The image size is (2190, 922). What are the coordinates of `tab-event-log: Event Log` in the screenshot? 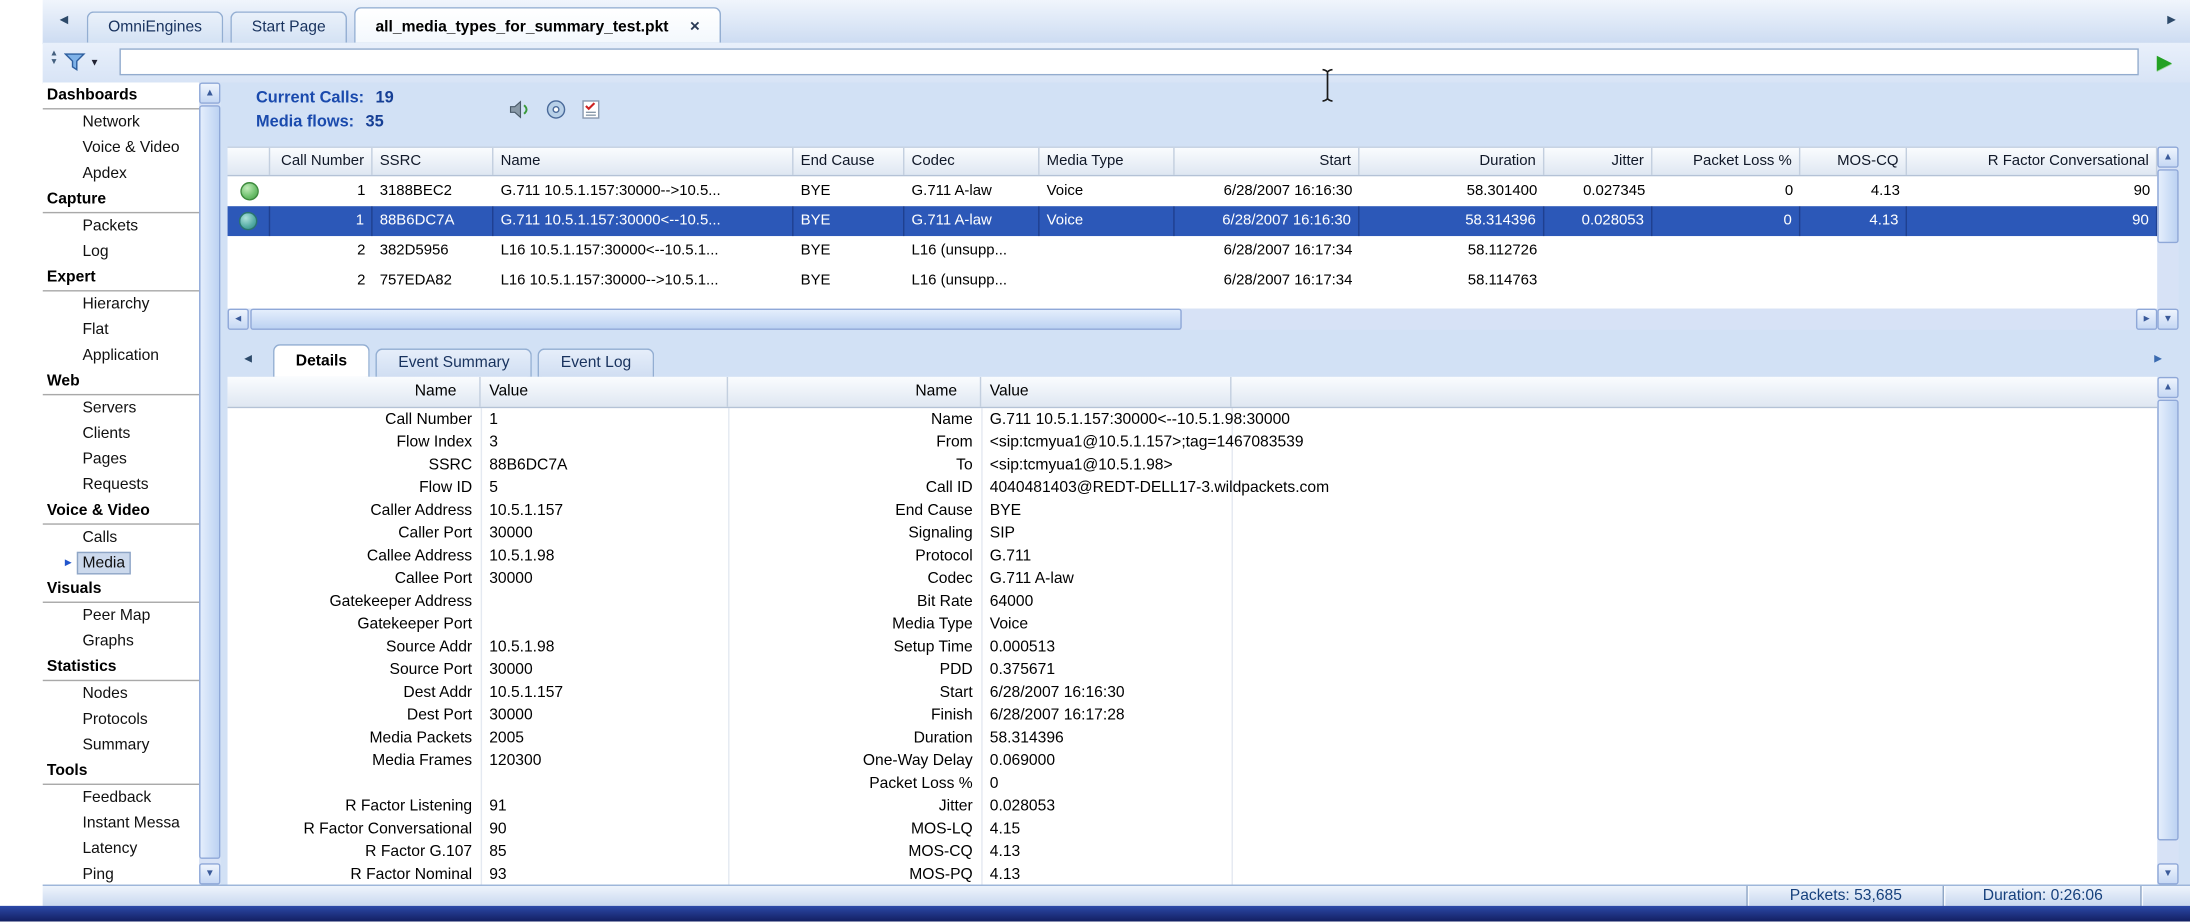 It's located at (596, 362).